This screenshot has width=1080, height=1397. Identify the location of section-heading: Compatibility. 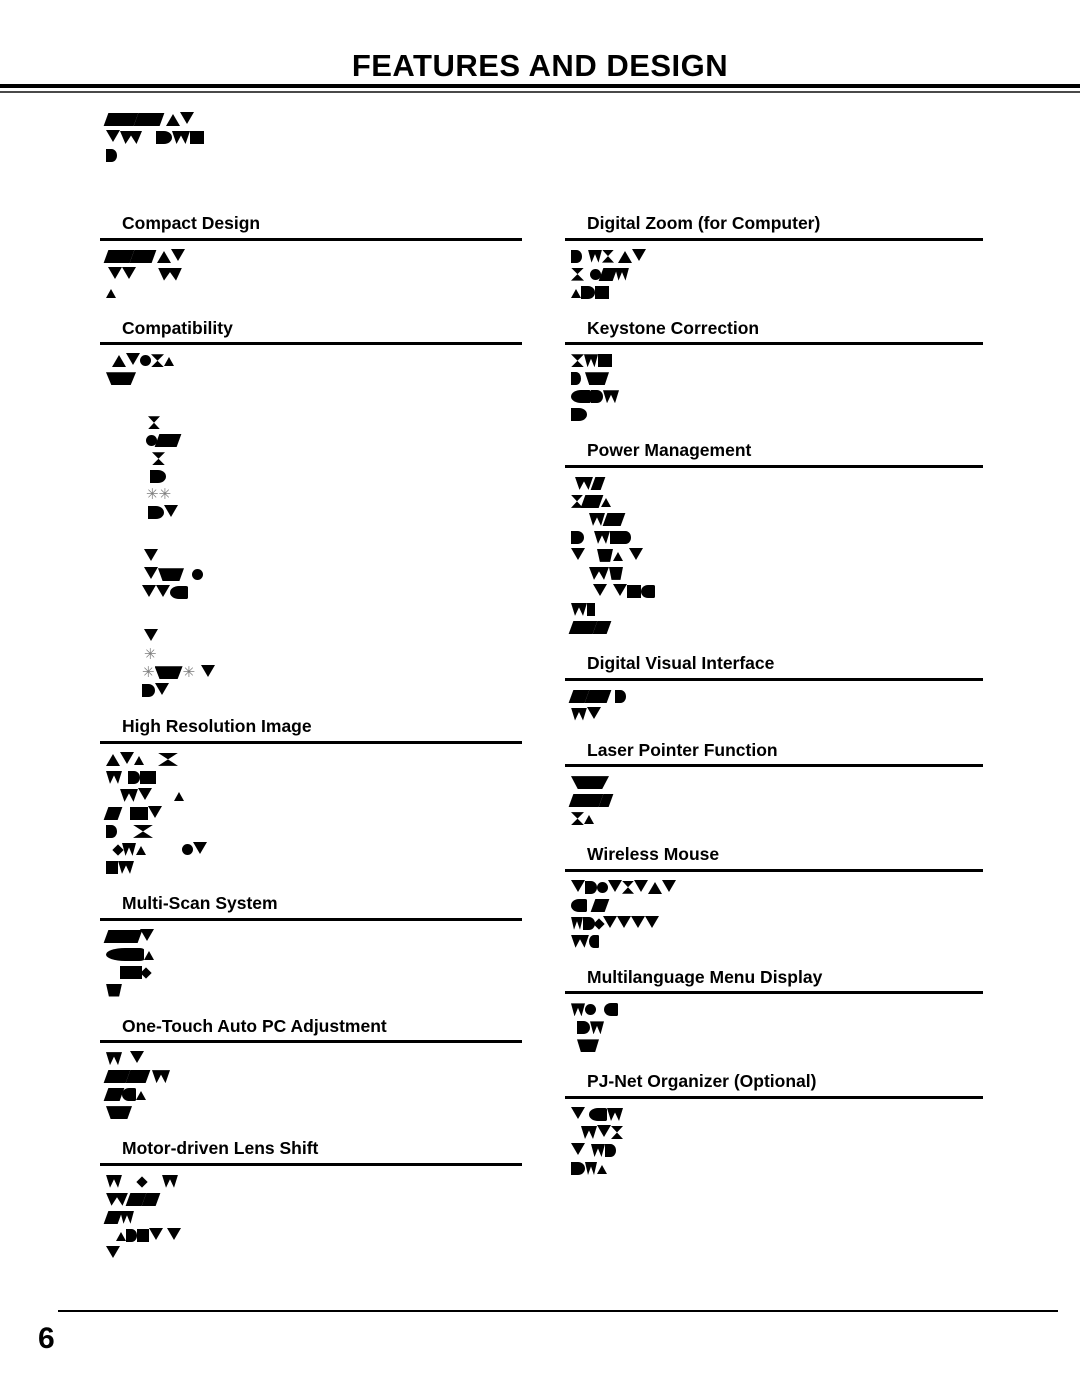
(177, 327).